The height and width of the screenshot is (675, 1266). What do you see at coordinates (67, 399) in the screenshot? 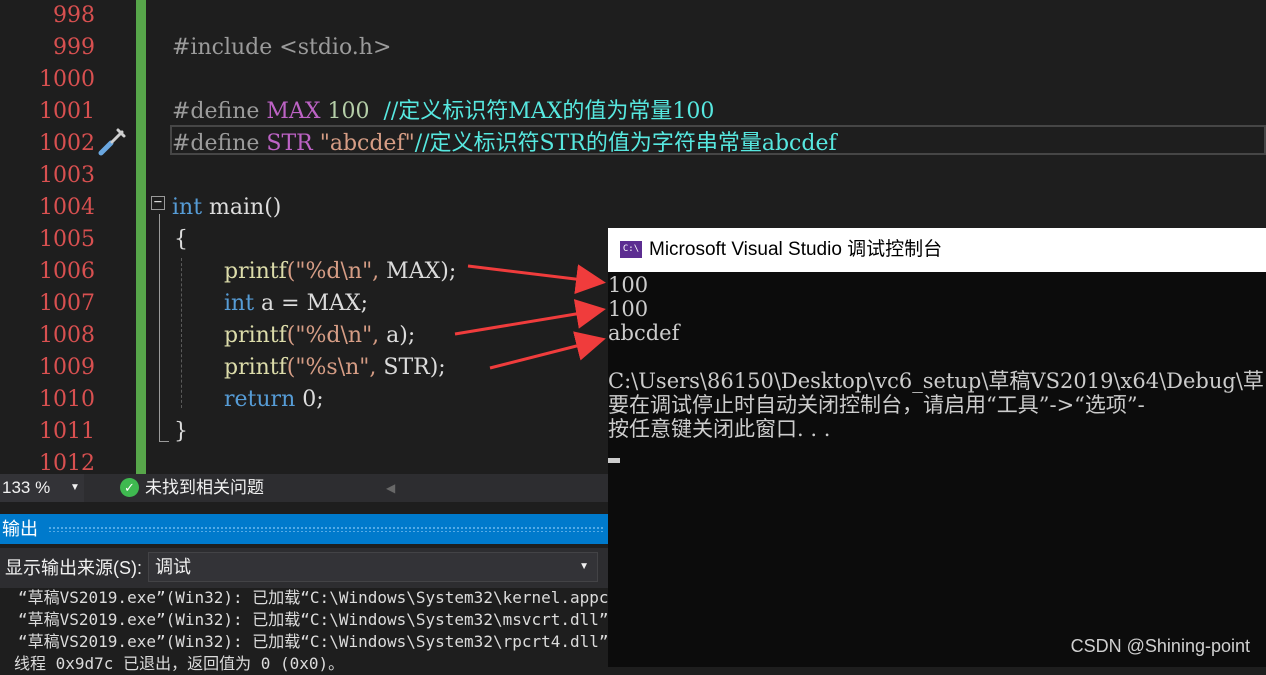
I see `line-number: 1010` at bounding box center [67, 399].